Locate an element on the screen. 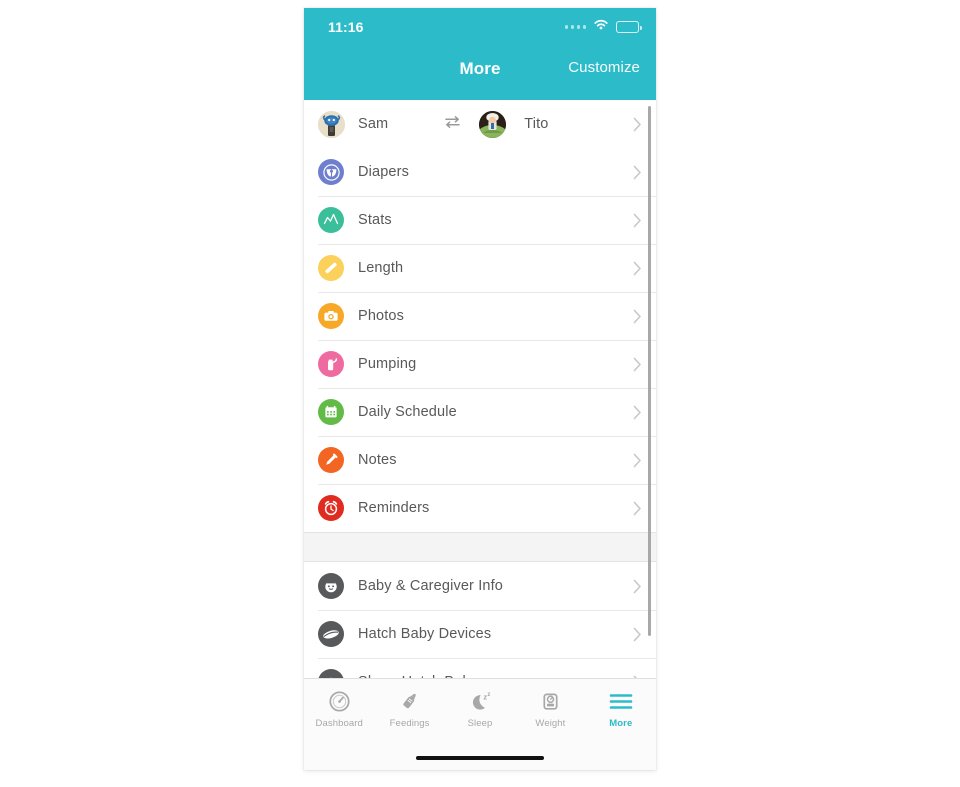 Image resolution: width=960 pixels, height=787 pixels. status-bar: 11:16 is located at coordinates (480, 27).